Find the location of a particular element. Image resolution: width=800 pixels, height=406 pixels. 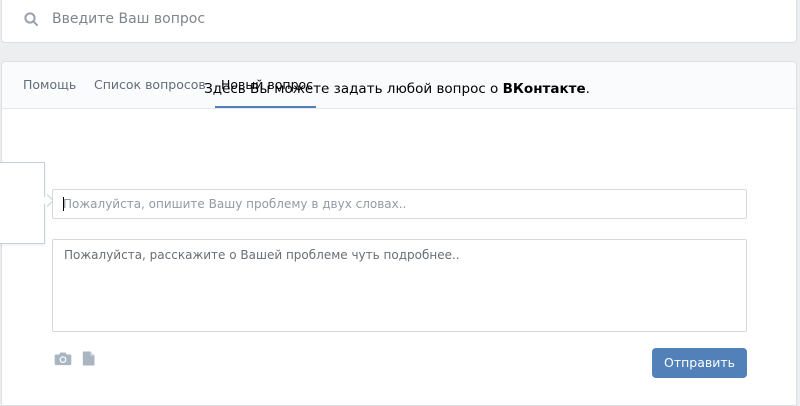

text-caret is located at coordinates (63, 204).